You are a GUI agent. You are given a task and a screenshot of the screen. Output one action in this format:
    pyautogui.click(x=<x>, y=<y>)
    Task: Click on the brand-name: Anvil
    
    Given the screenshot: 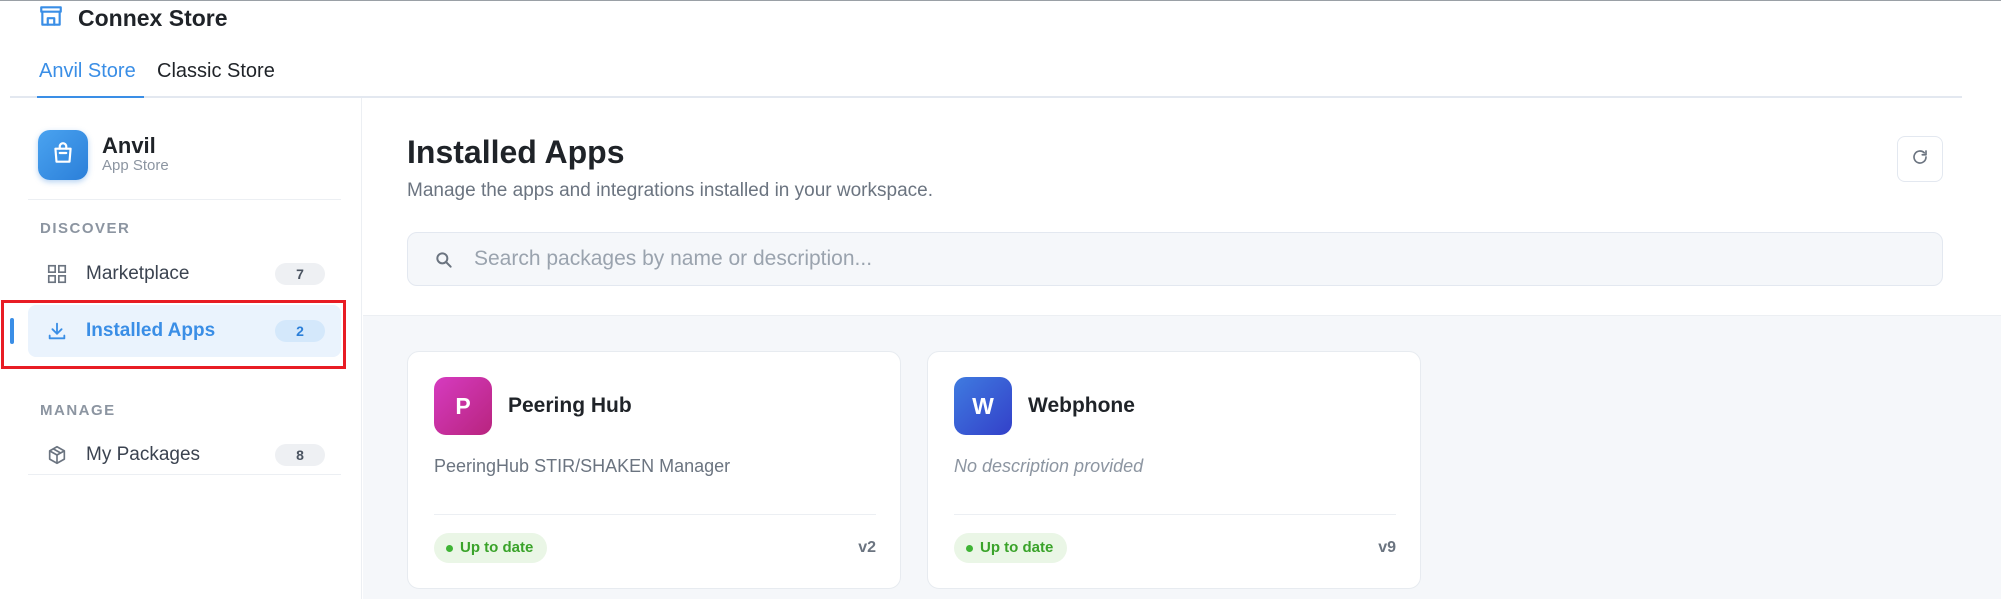 What is the action you would take?
    pyautogui.click(x=129, y=145)
    